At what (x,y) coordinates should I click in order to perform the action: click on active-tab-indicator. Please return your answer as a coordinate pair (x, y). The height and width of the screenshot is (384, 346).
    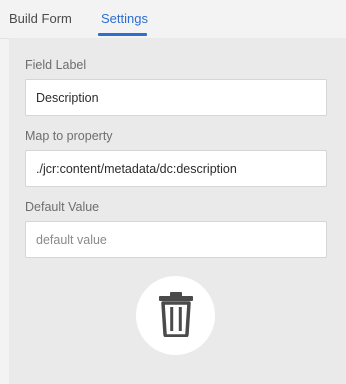
    Looking at the image, I should click on (122, 34).